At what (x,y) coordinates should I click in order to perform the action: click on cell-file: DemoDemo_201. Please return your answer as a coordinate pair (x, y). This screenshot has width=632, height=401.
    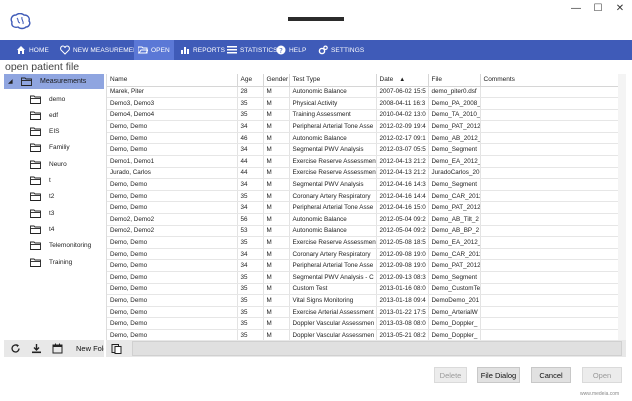
    Looking at the image, I should click on (454, 300).